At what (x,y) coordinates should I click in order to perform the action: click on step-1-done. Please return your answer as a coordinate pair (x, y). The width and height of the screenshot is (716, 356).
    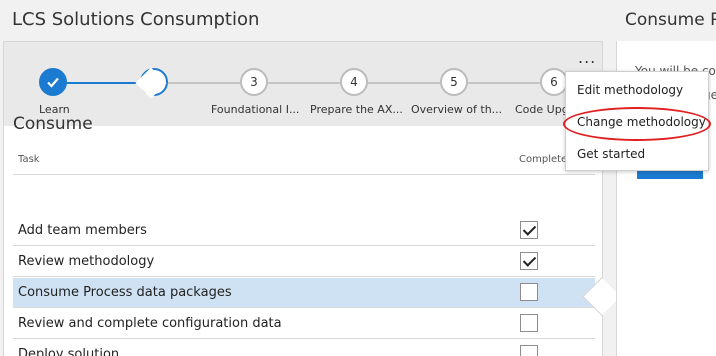
    Looking at the image, I should click on (53, 82).